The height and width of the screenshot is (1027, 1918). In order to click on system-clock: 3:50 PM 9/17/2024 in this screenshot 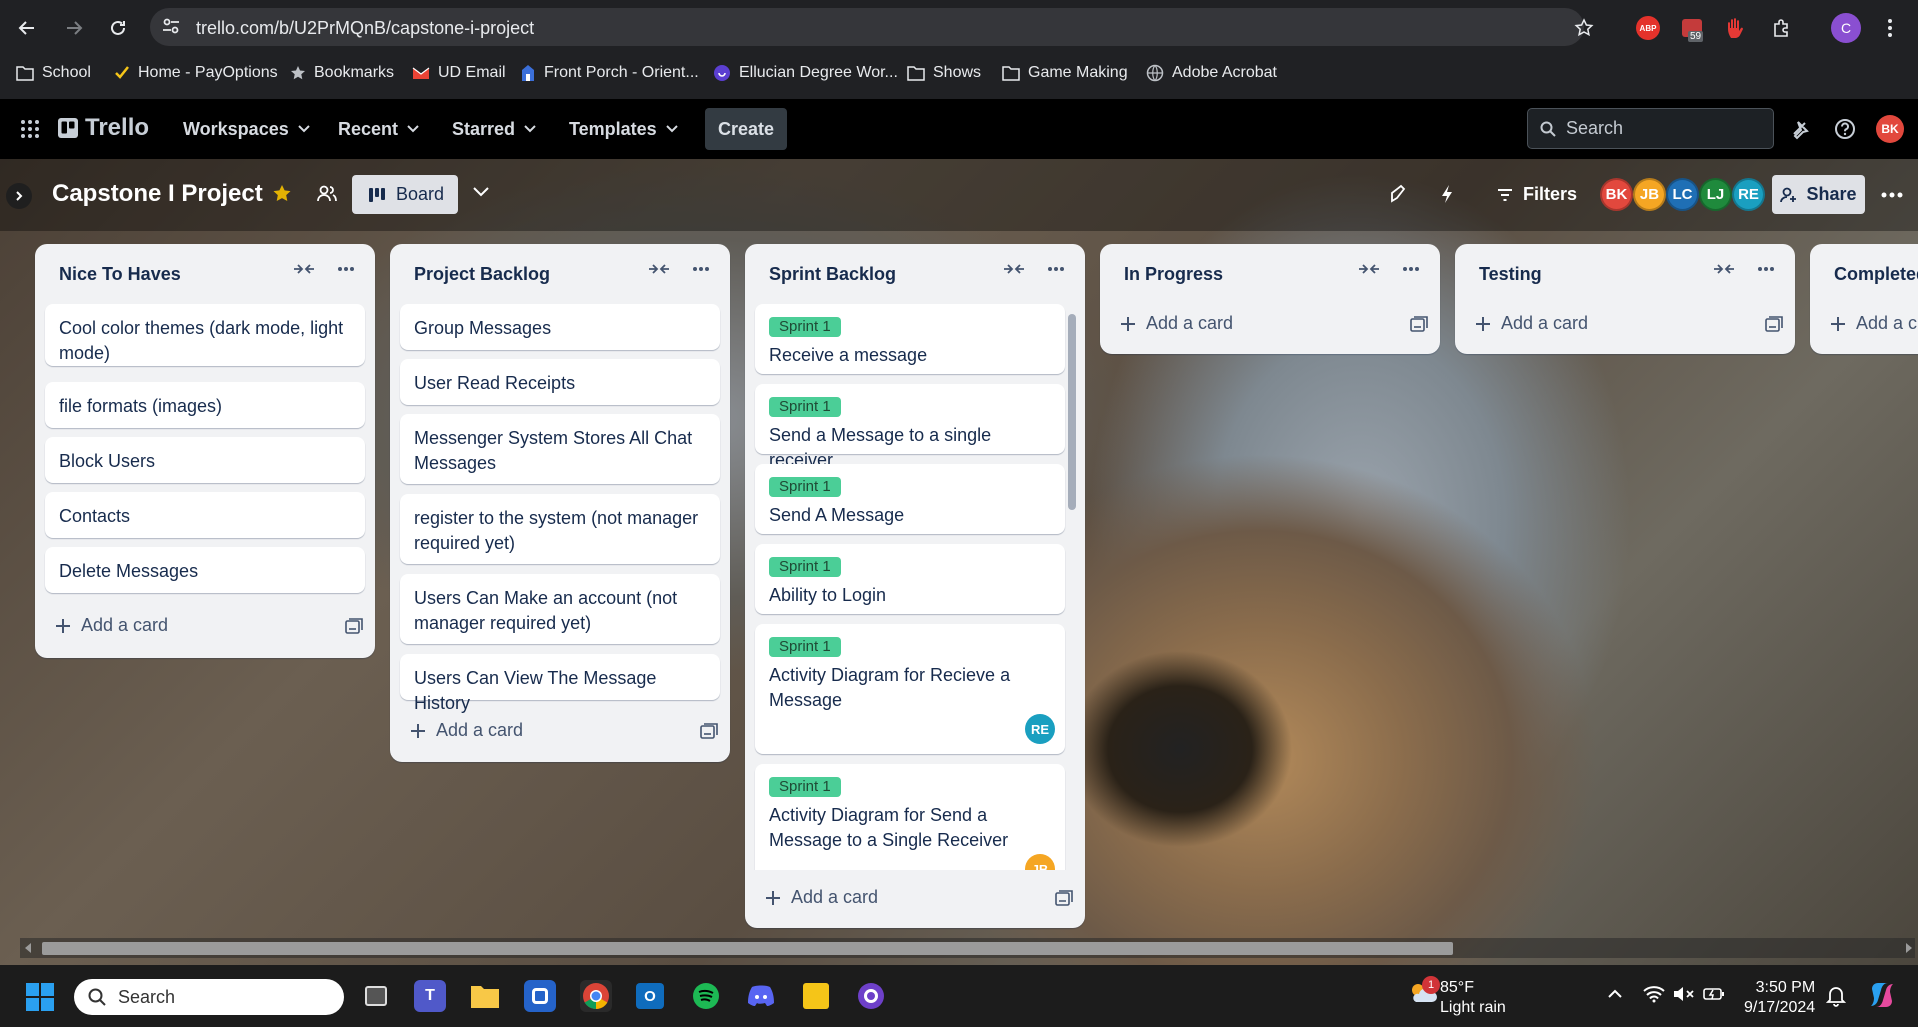, I will do `click(1779, 998)`.